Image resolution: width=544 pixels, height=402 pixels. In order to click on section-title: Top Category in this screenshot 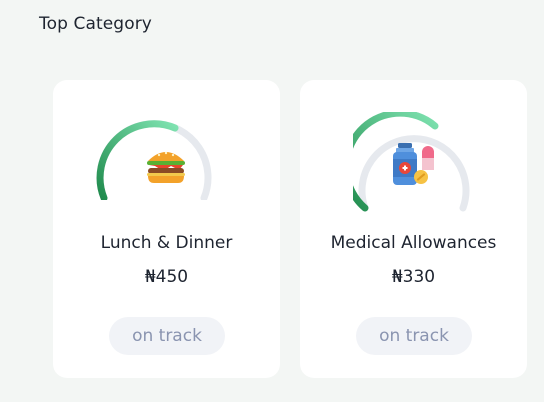, I will do `click(95, 24)`.